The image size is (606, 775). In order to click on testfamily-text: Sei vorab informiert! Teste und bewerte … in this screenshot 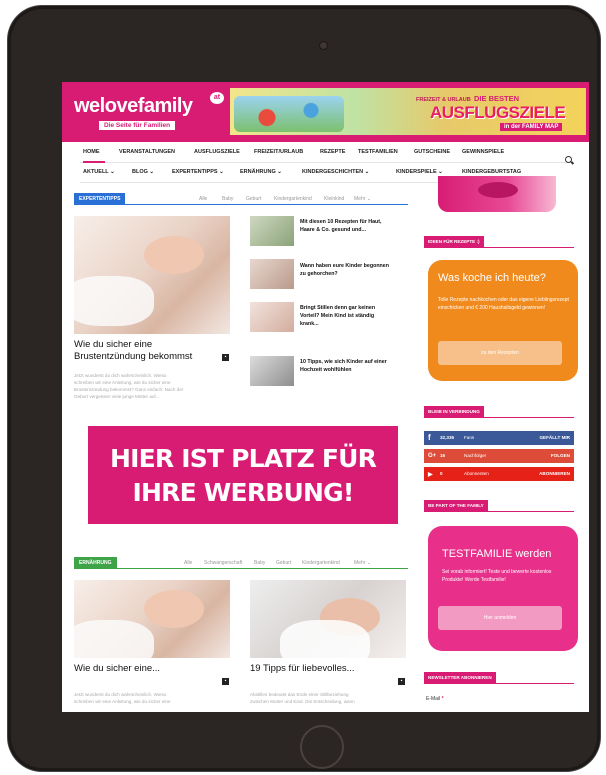, I will do `click(497, 576)`.